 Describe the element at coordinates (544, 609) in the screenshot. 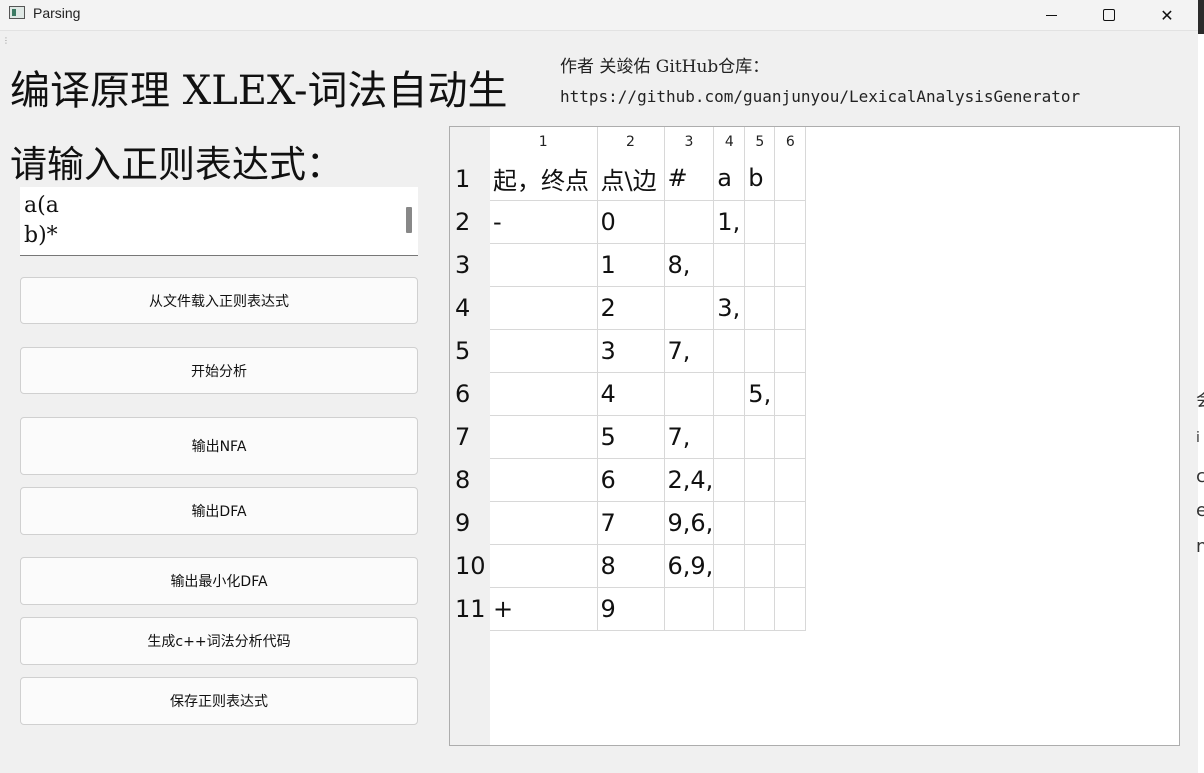

I see `table-cell: +` at that location.